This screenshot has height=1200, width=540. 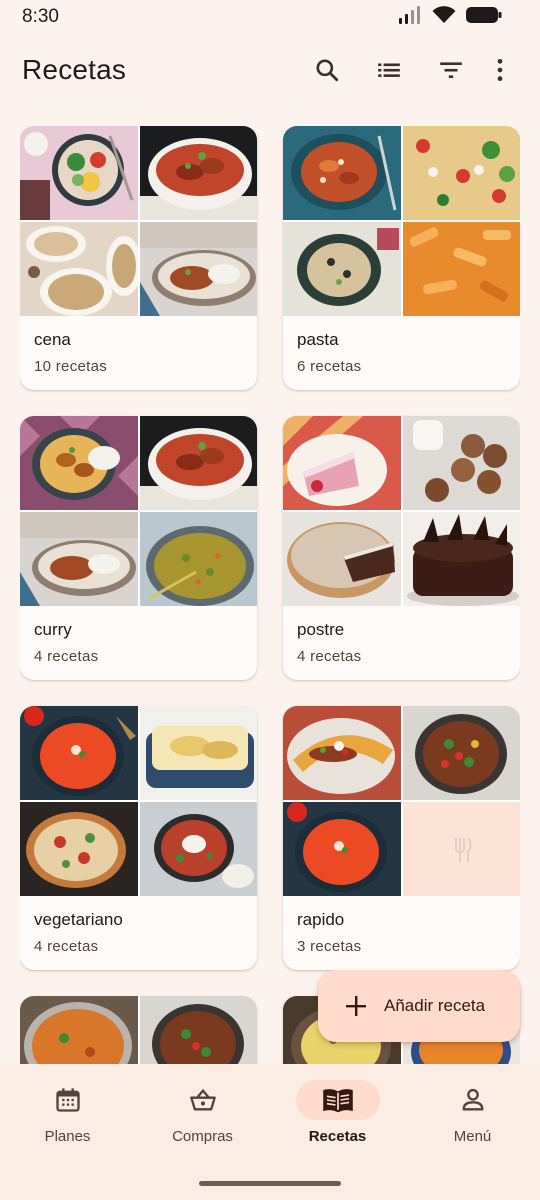 I want to click on collection-card-cena: cena 10 recetas, so click(x=138, y=258).